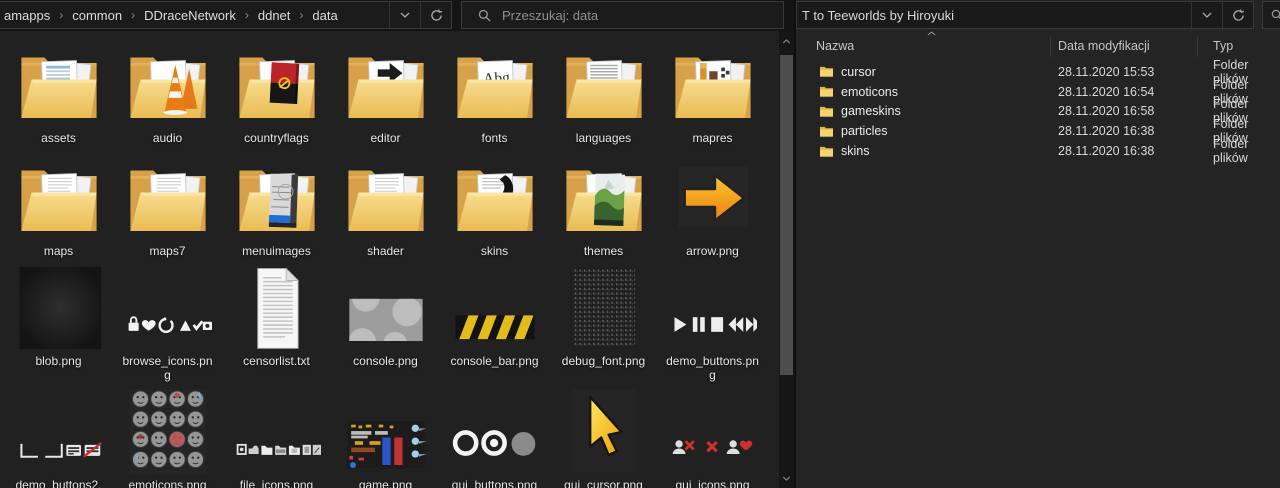 The image size is (1280, 488). What do you see at coordinates (1038, 111) in the screenshot?
I see `folder-row: gameskins 28.11.2020 16:58 Folder plików` at bounding box center [1038, 111].